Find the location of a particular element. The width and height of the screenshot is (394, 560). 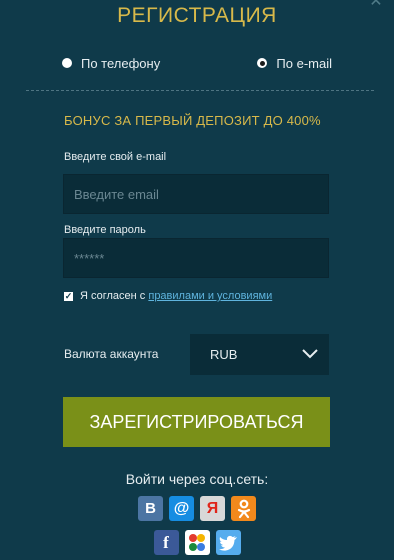

agreement-row: ✓ Я согласен с правилами и условиями is located at coordinates (168, 296).